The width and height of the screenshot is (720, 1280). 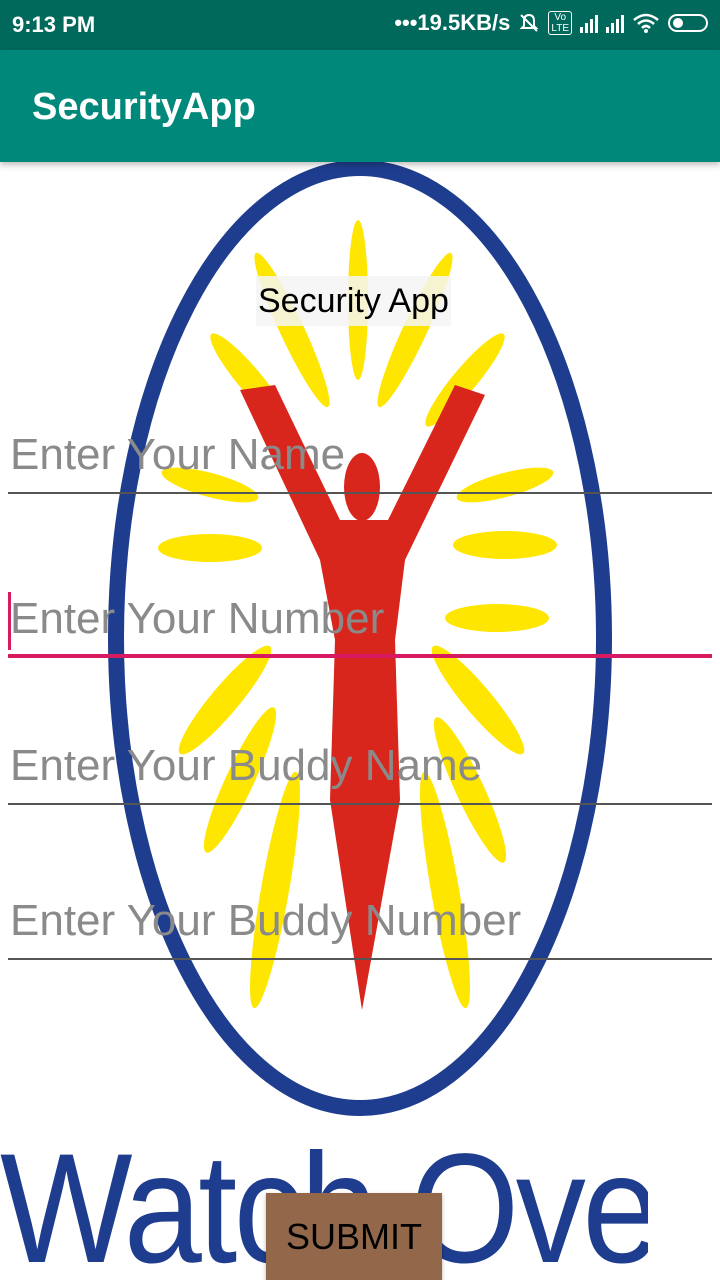 What do you see at coordinates (54, 24) in the screenshot?
I see `status-time: 9:13 PM` at bounding box center [54, 24].